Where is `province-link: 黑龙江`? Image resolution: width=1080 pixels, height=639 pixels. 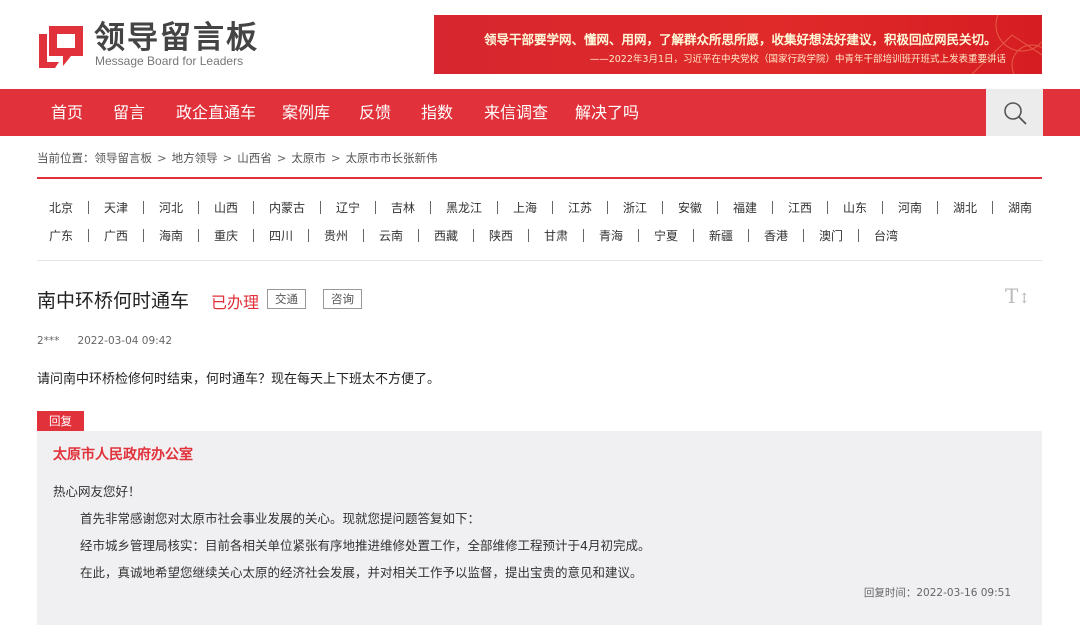
province-link: 黑龙江 is located at coordinates (464, 207).